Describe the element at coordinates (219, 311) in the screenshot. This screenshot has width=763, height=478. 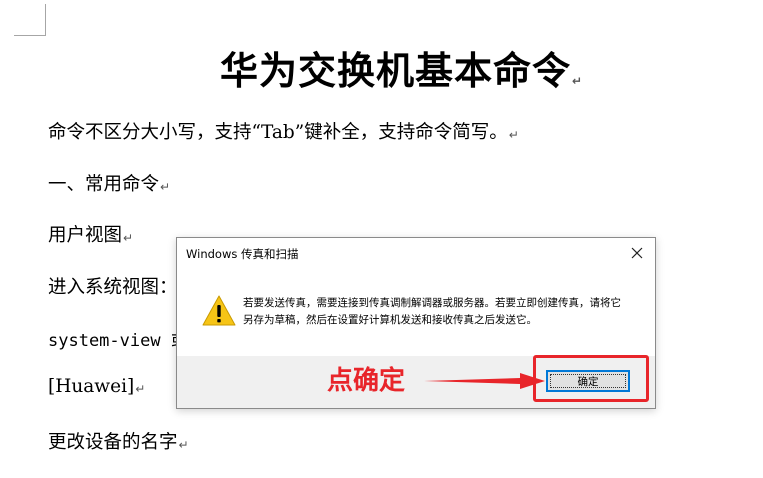
I see `warning-icon` at that location.